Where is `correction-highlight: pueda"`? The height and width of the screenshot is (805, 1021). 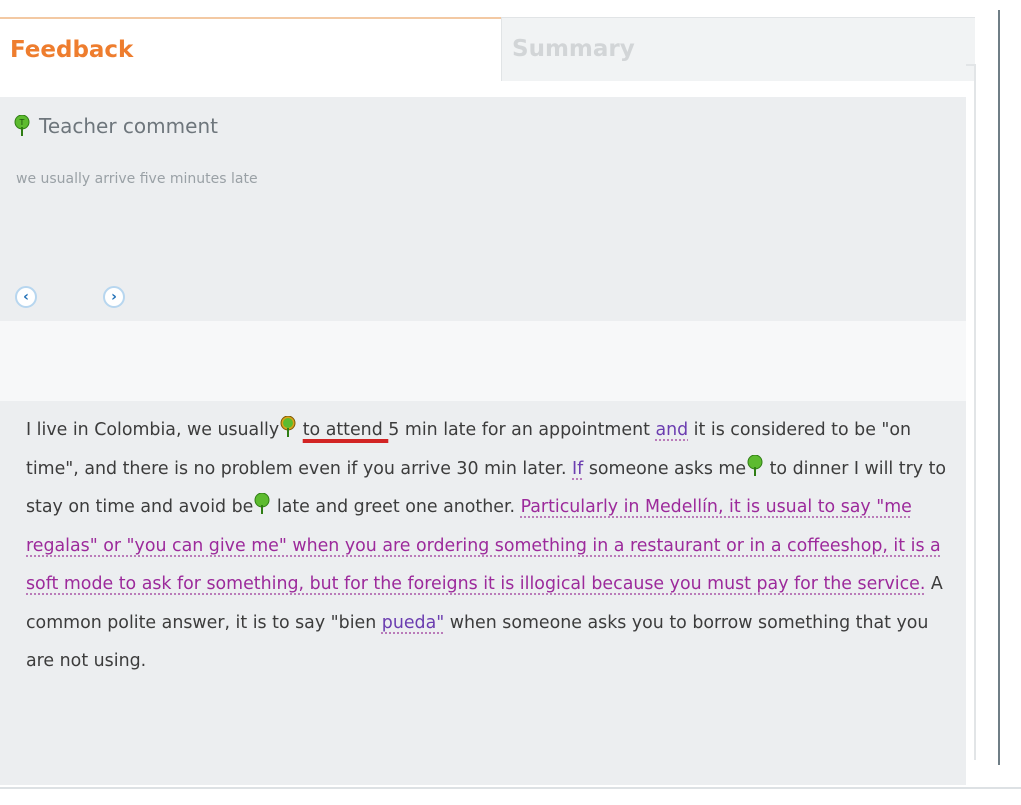 correction-highlight: pueda" is located at coordinates (413, 623).